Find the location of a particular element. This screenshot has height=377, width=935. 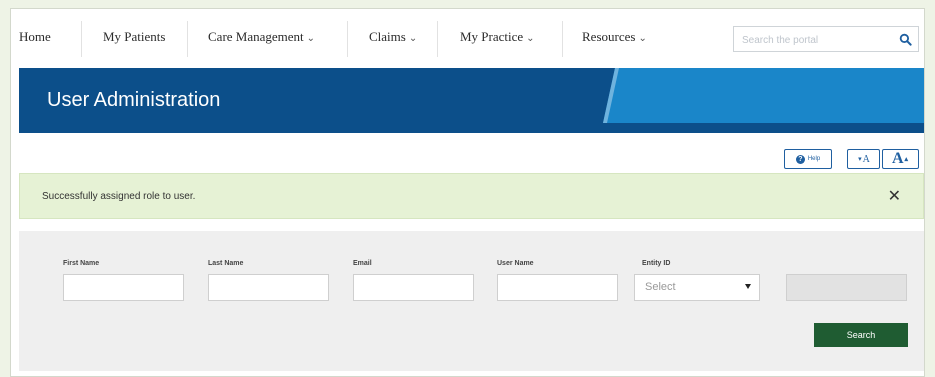

dropdown-arrow-icon is located at coordinates (748, 286).